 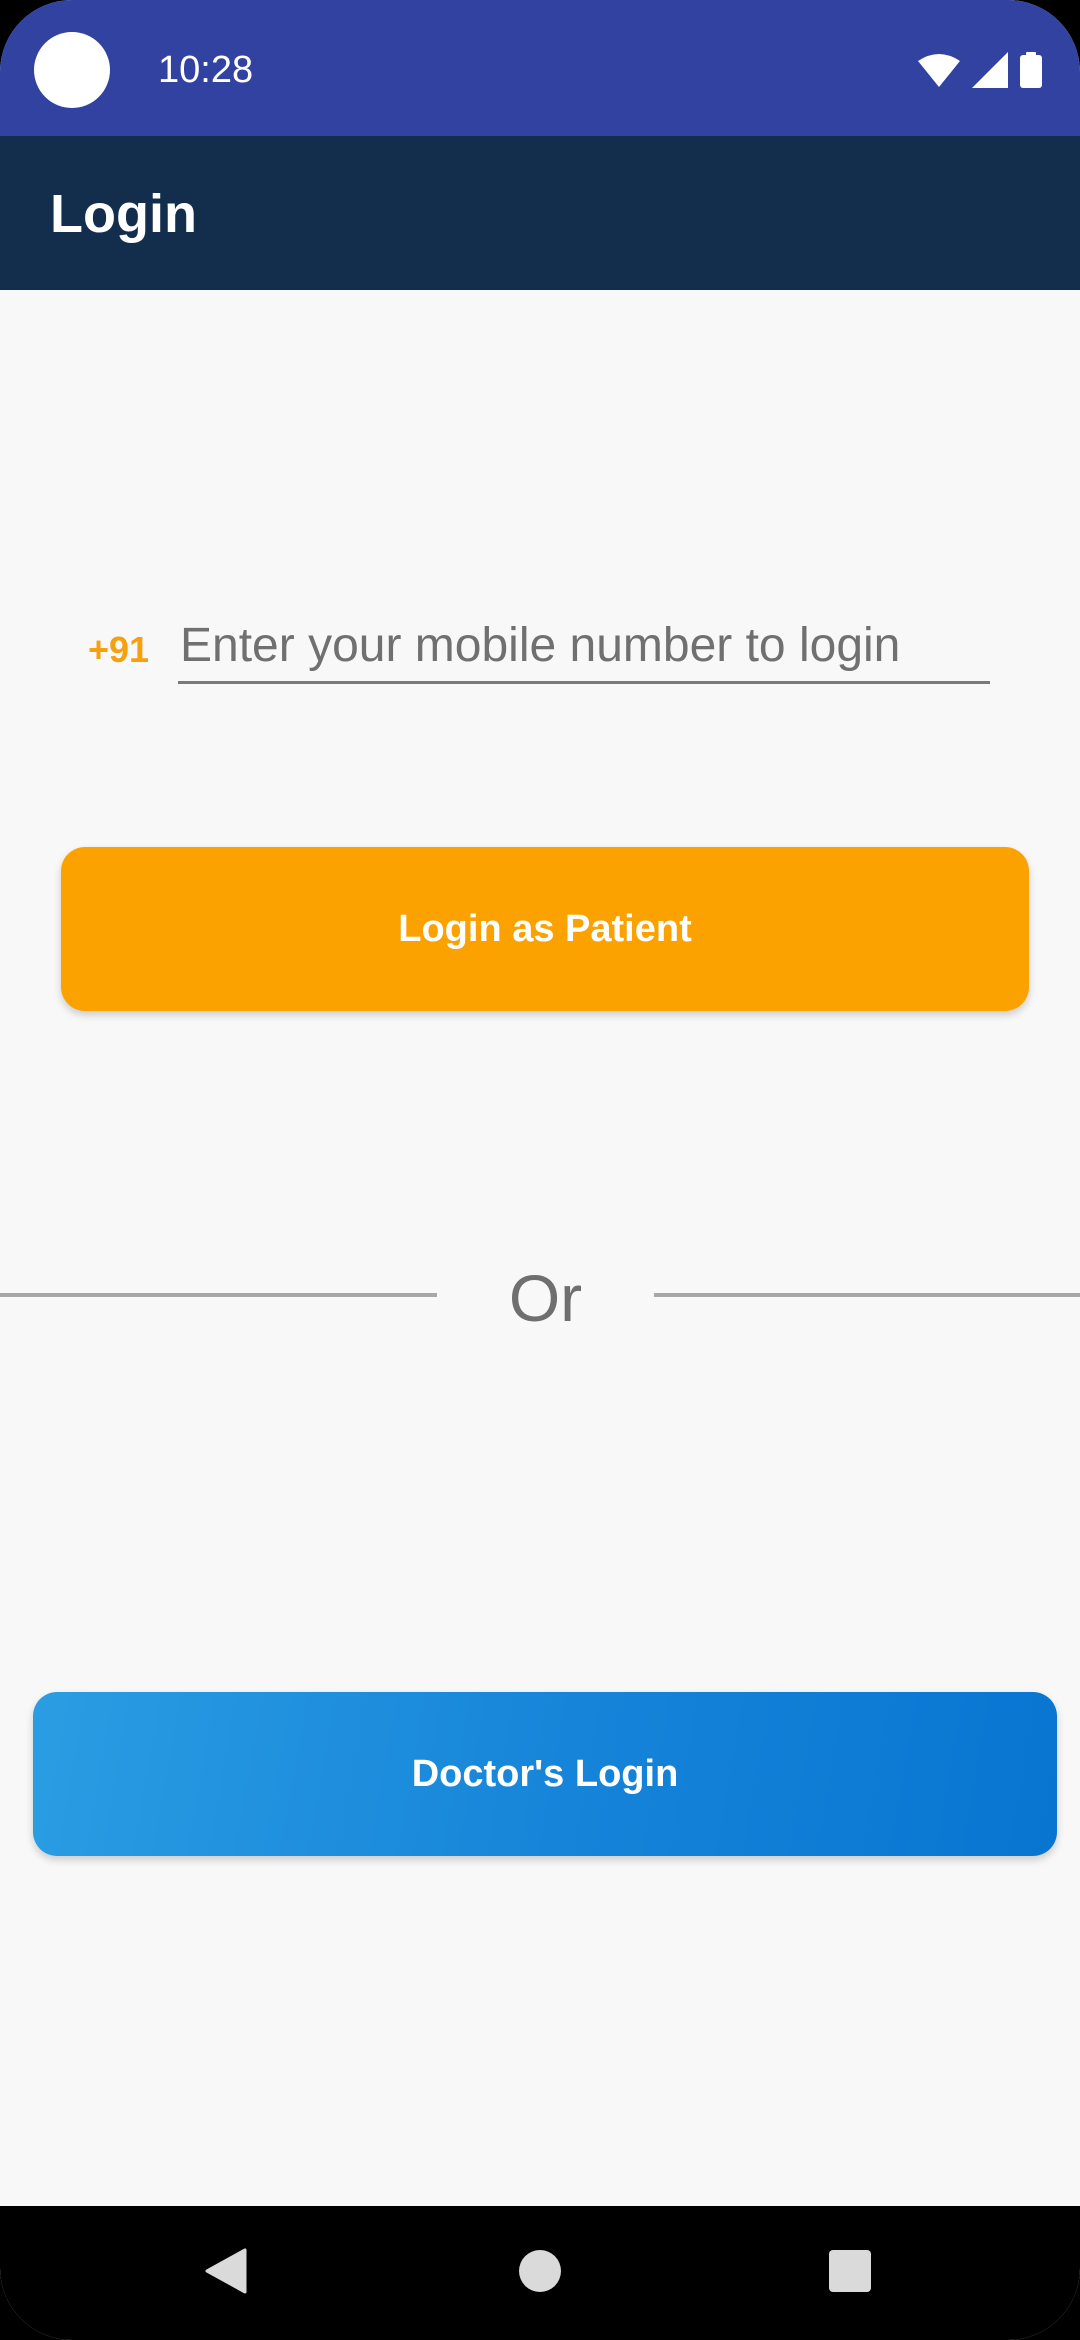 I want to click on back-icon, so click(x=226, y=2273).